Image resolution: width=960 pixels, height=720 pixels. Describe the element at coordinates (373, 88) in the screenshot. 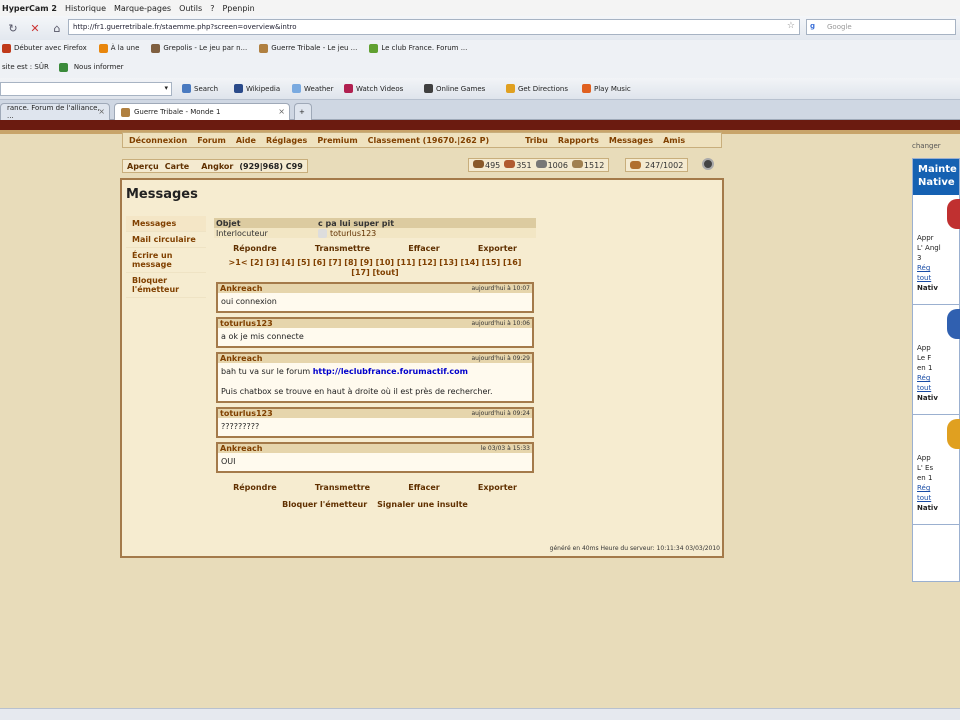

I see `toolbar-videos: Watch Videos` at that location.